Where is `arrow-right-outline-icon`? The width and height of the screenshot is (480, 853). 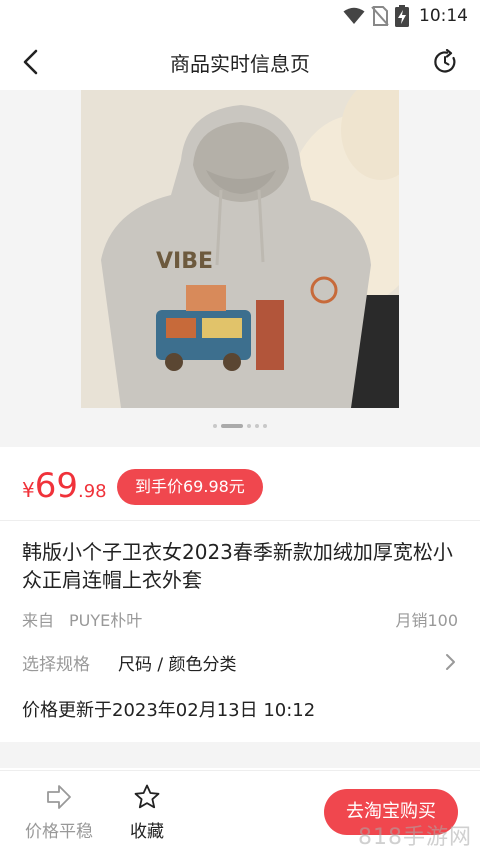
arrow-right-outline-icon is located at coordinates (59, 797).